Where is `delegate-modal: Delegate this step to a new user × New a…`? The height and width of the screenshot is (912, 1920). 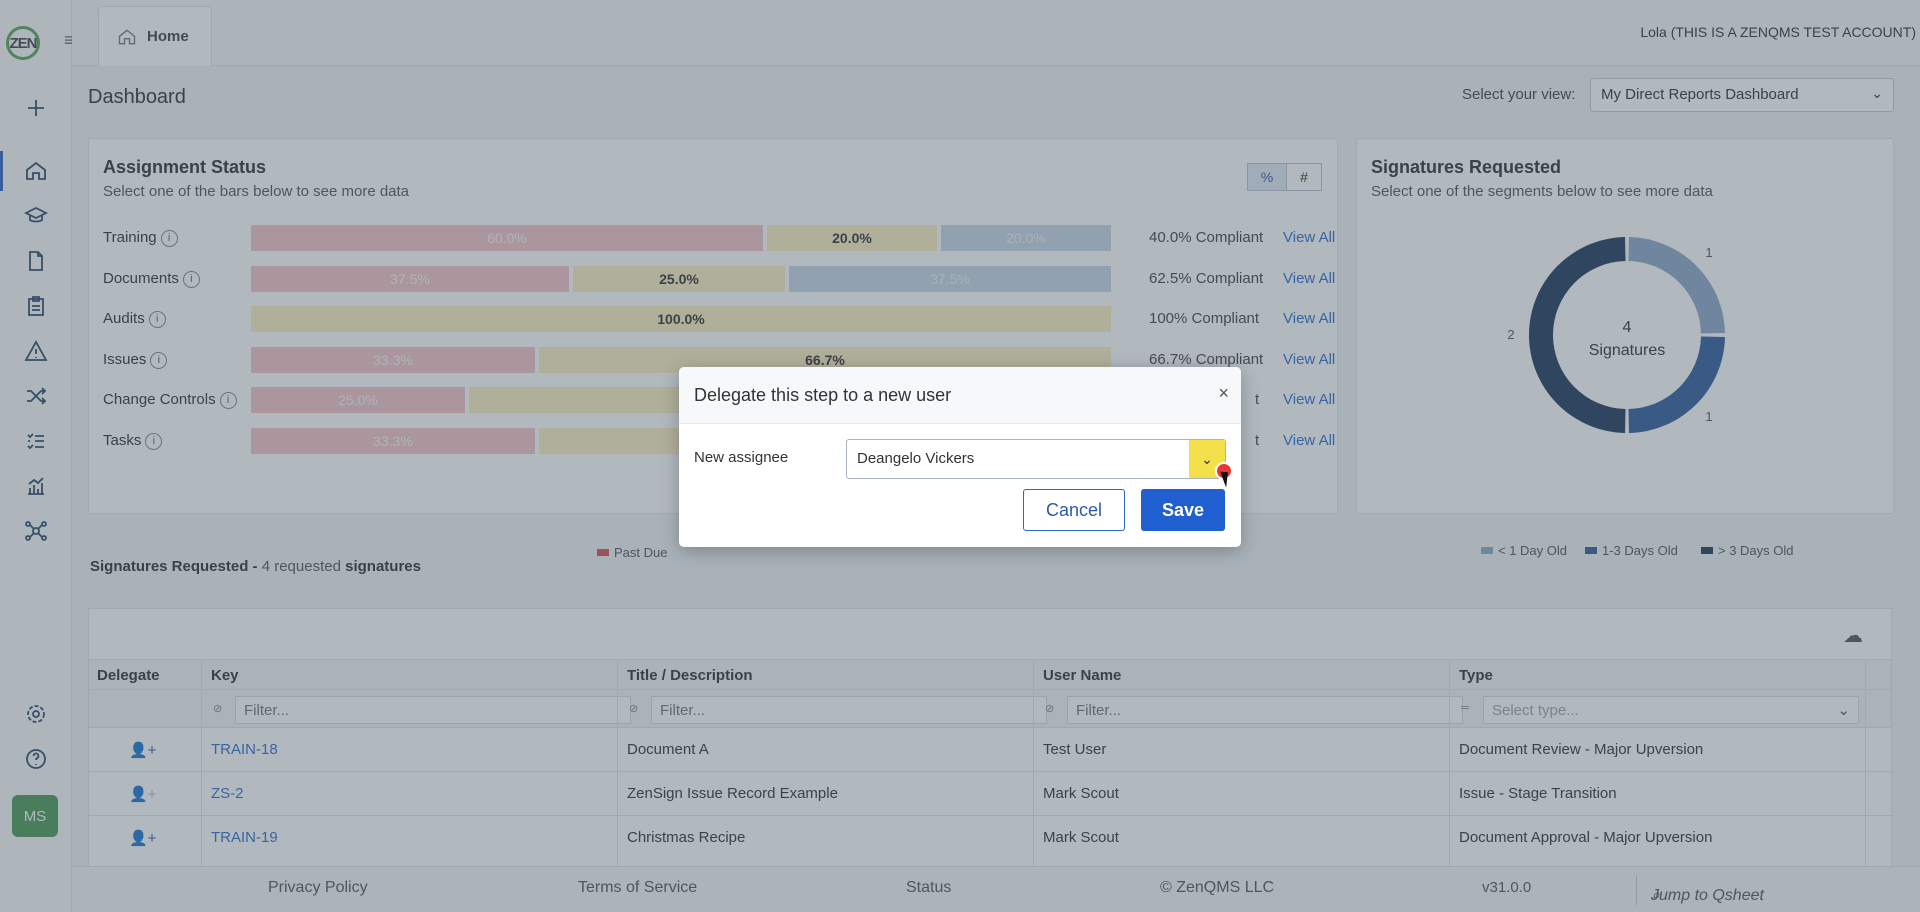 delegate-modal: Delegate this step to a new user × New a… is located at coordinates (960, 457).